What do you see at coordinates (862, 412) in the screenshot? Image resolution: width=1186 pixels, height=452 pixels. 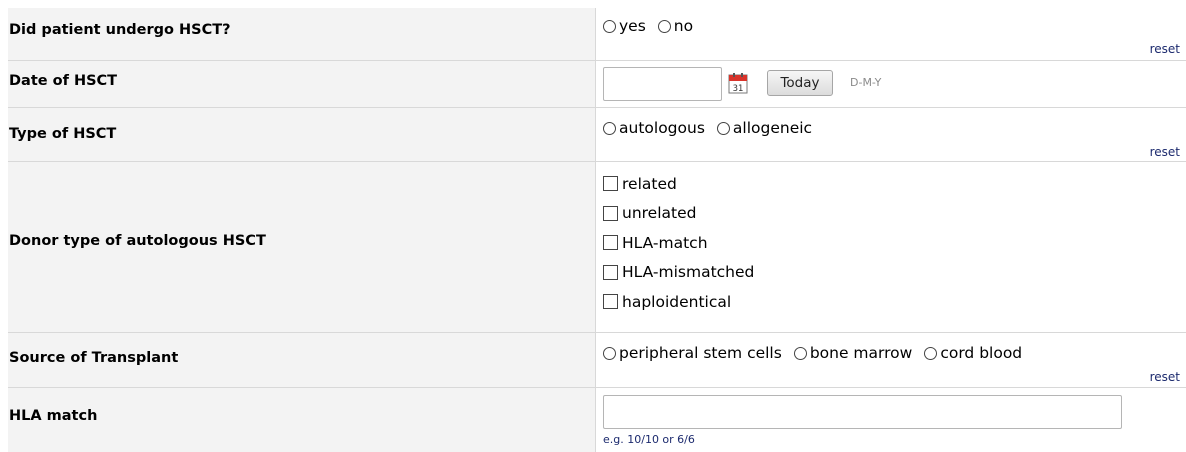 I see `hla-match-input` at bounding box center [862, 412].